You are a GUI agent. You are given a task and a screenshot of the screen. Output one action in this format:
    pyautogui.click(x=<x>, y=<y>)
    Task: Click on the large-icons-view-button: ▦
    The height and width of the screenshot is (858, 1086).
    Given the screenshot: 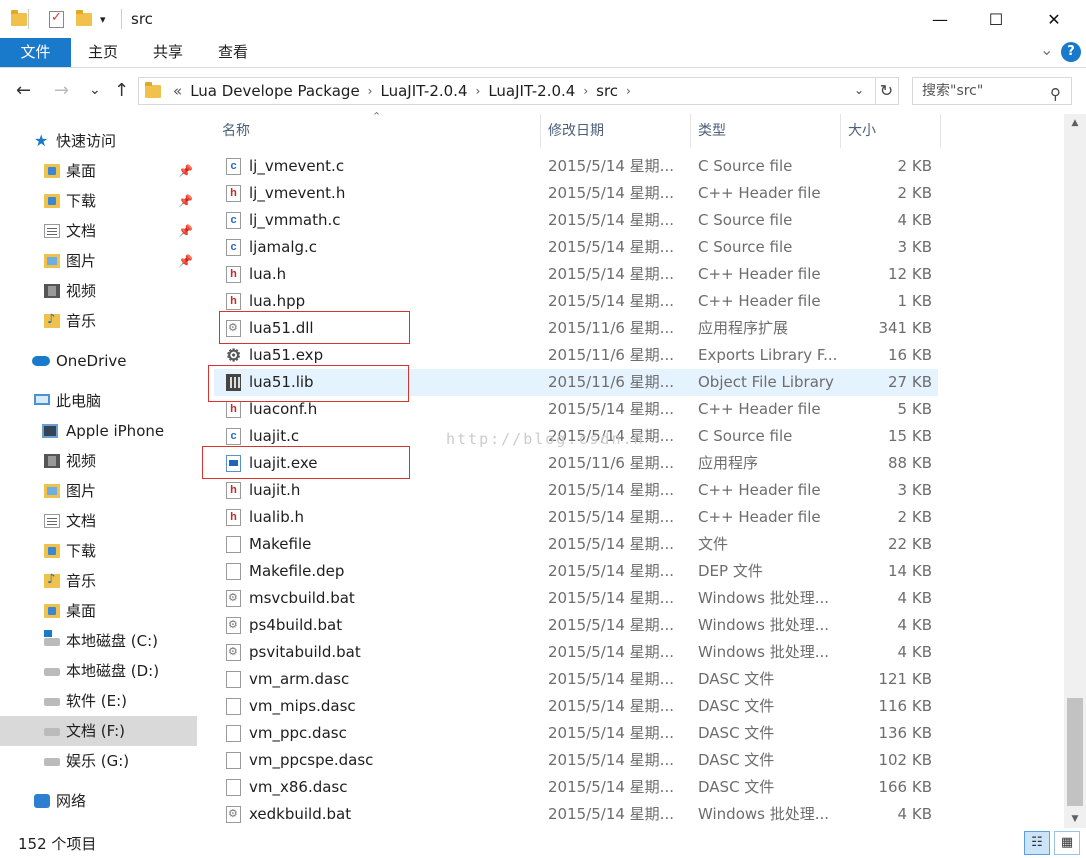 What is the action you would take?
    pyautogui.click(x=1067, y=843)
    